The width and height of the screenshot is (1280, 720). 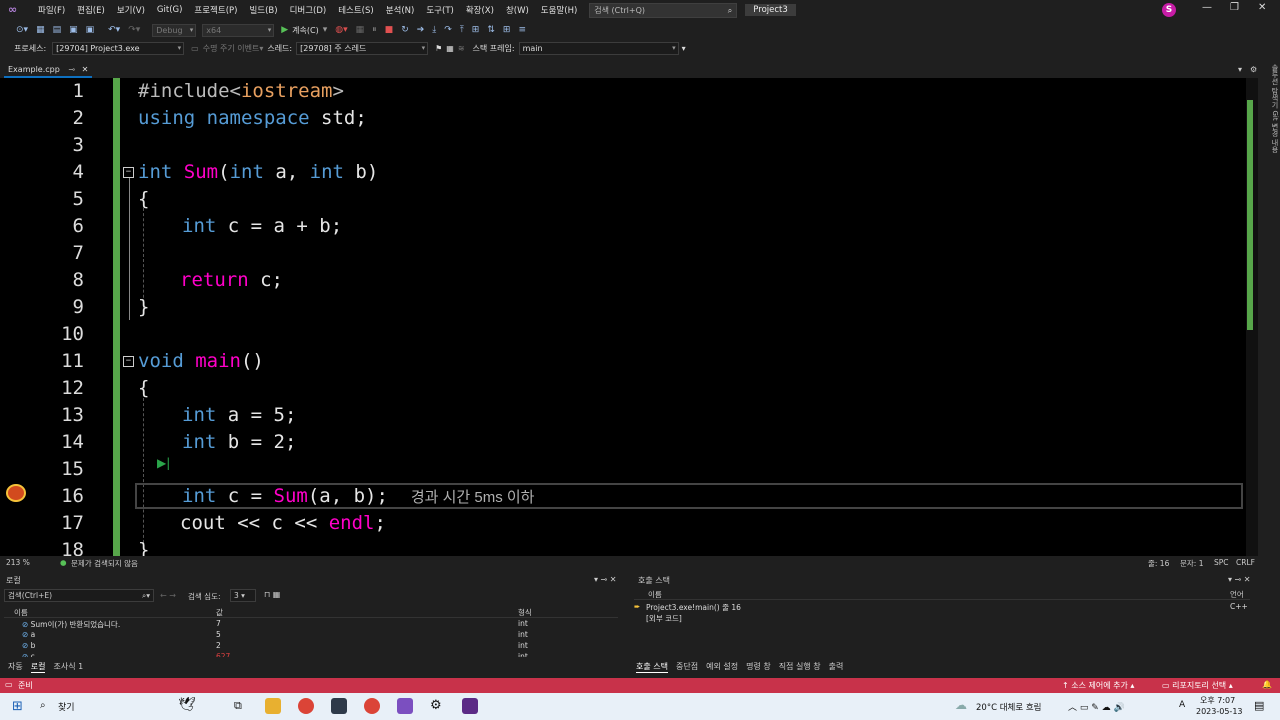 What do you see at coordinates (273, 706) in the screenshot?
I see `file-explorer-icon` at bounding box center [273, 706].